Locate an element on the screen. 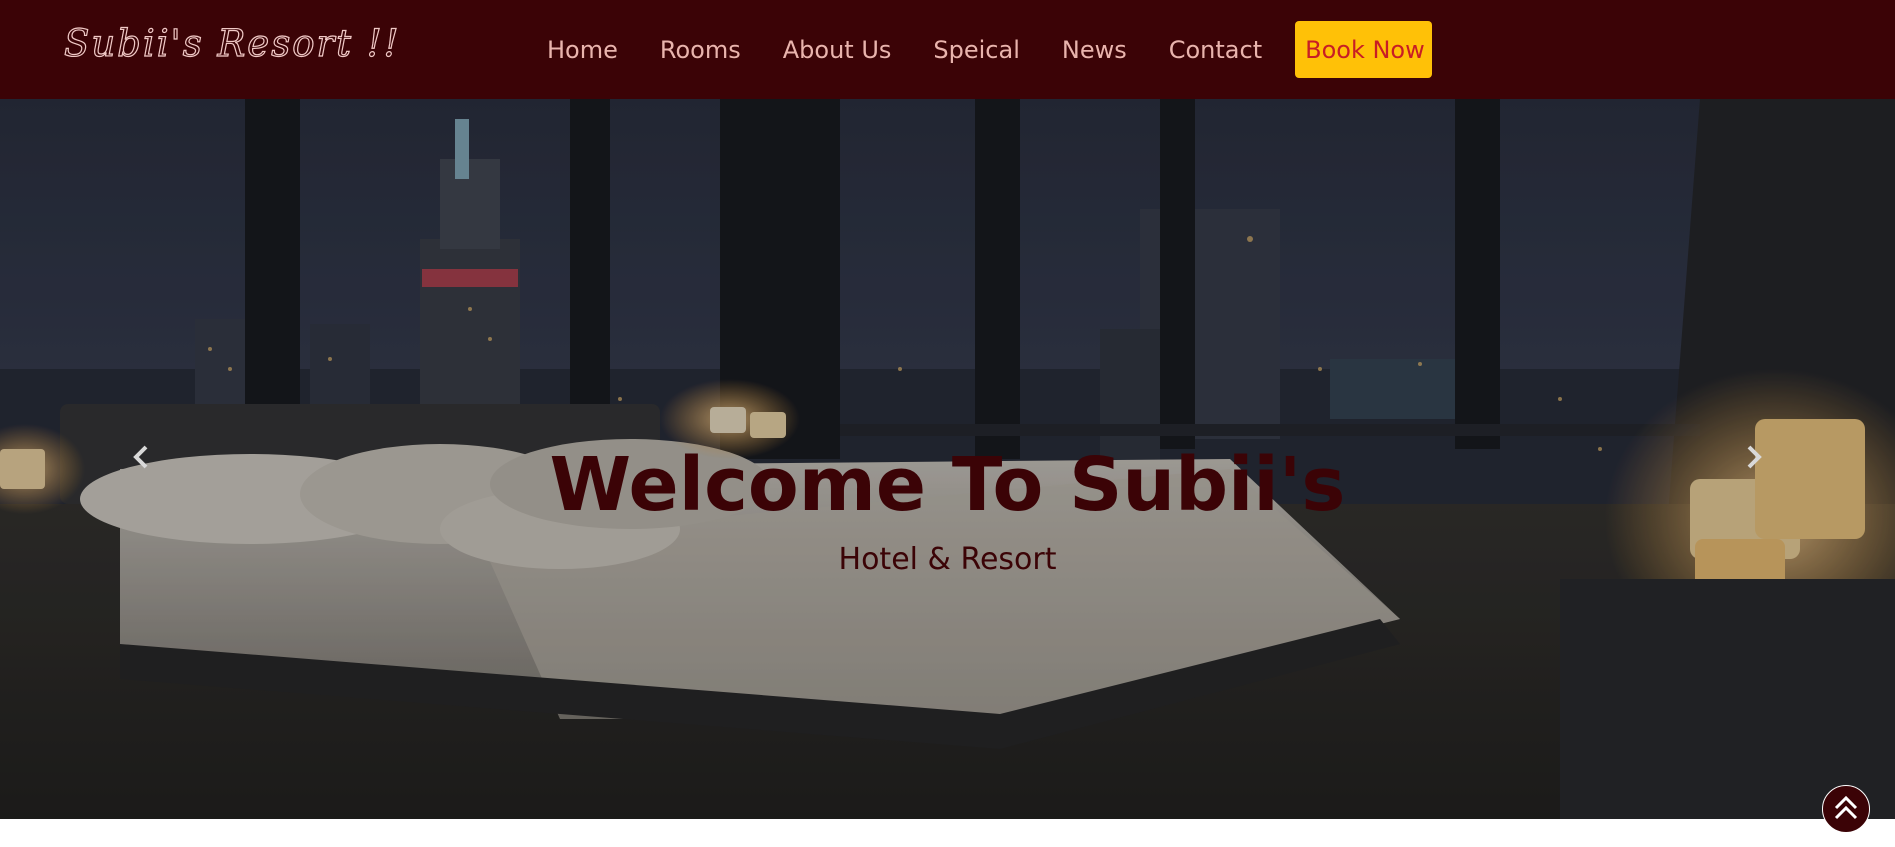 This screenshot has width=1895, height=847. chevron-right-icon is located at coordinates (1754, 457).